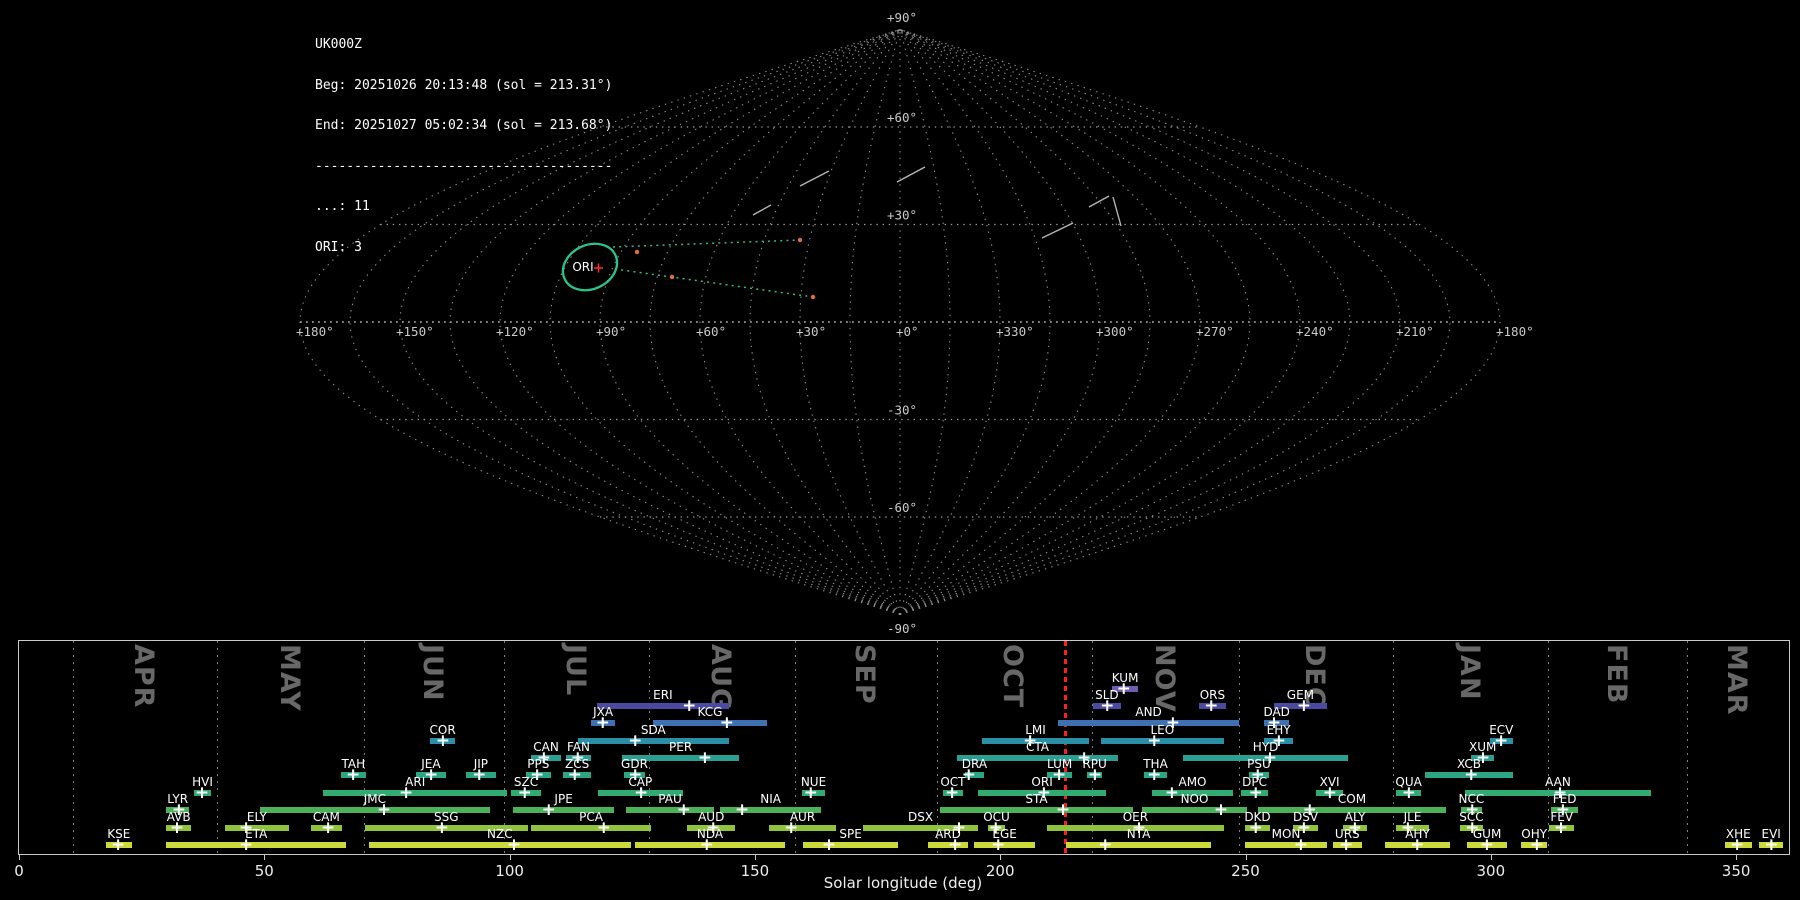 Image resolution: width=1800 pixels, height=900 pixels. What do you see at coordinates (1736, 871) in the screenshot?
I see `axis-tick-label: 350` at bounding box center [1736, 871].